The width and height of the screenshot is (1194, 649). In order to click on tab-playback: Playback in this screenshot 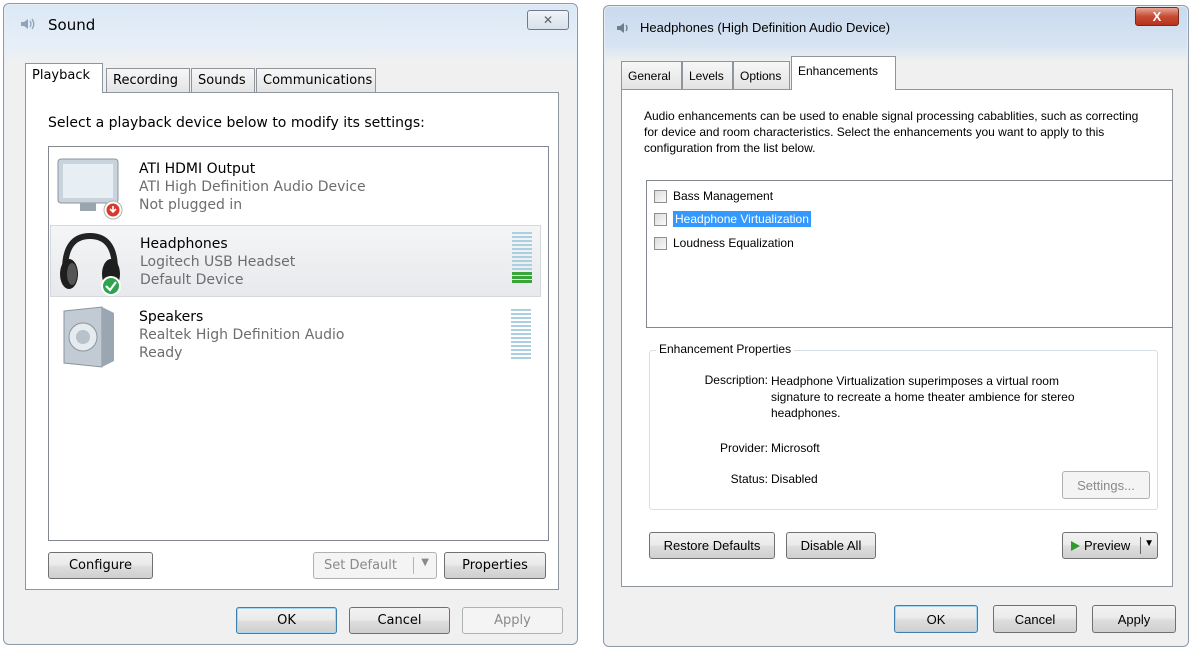, I will do `click(64, 78)`.